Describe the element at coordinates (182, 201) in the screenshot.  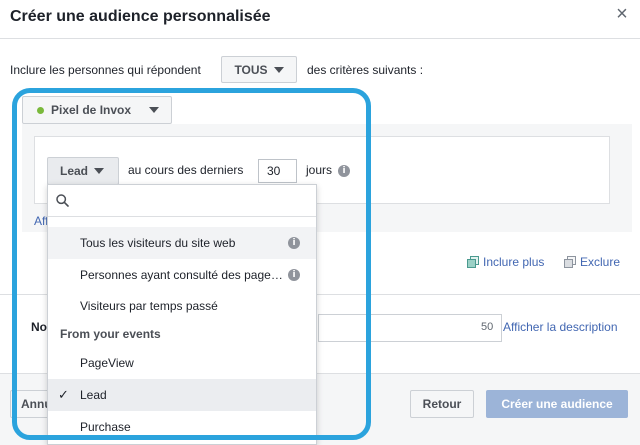
I see `dropdown-search` at that location.